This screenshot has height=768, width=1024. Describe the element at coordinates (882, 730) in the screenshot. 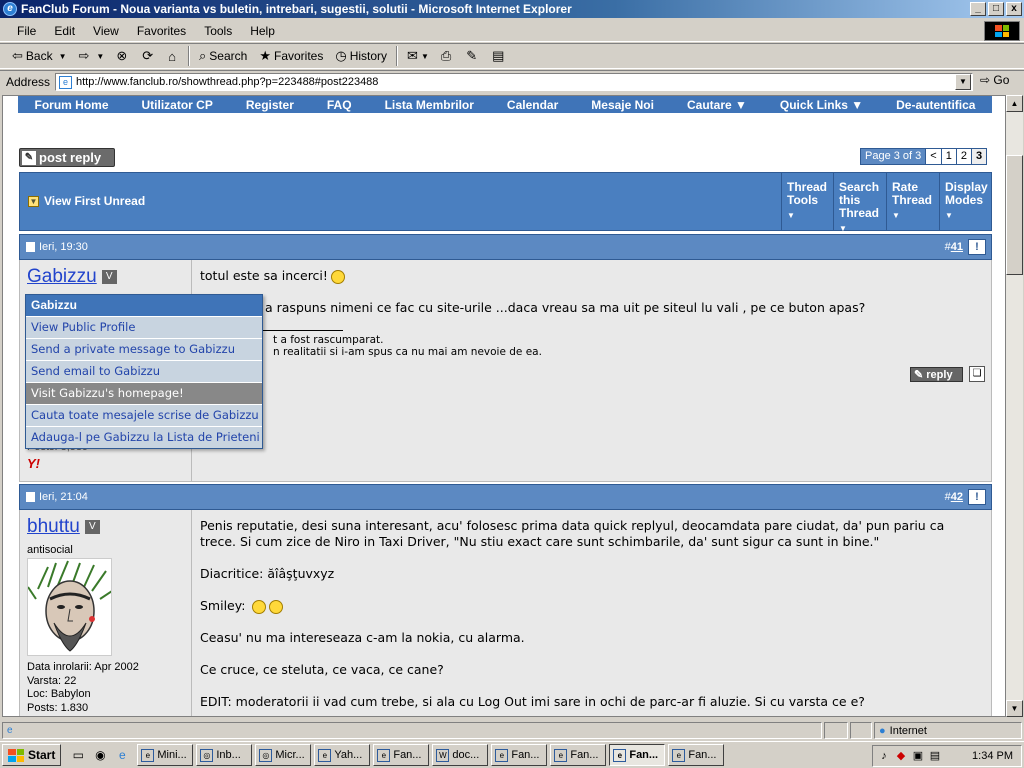

I see `internet-globe-icon: ●` at that location.